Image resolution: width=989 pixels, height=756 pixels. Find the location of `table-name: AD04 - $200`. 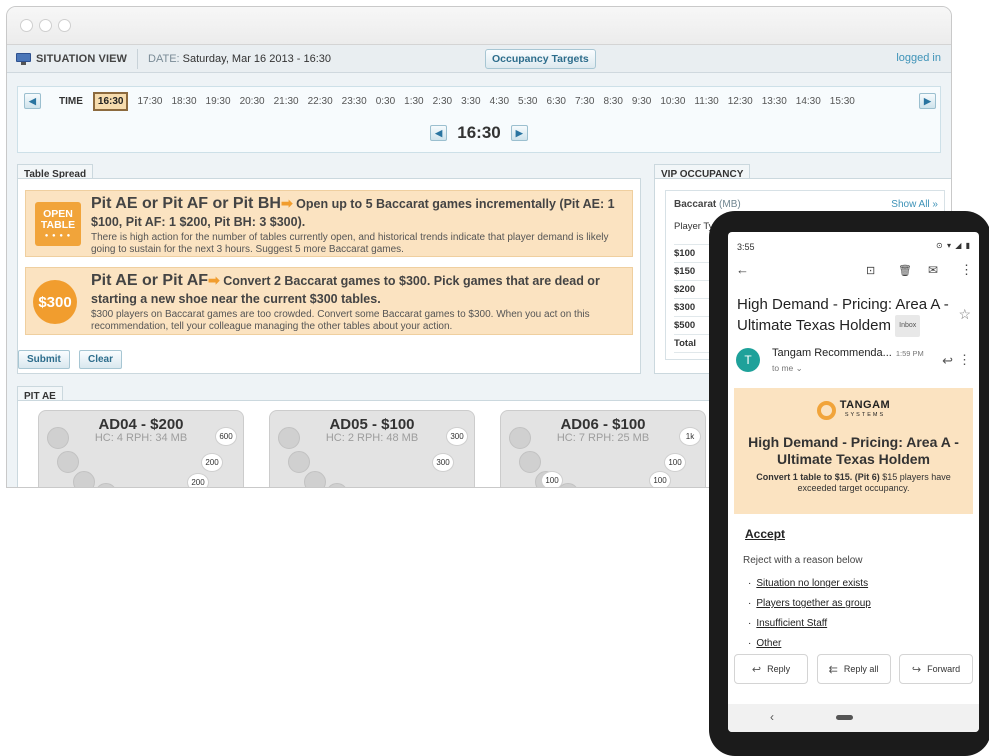

table-name: AD04 - $200 is located at coordinates (141, 424).